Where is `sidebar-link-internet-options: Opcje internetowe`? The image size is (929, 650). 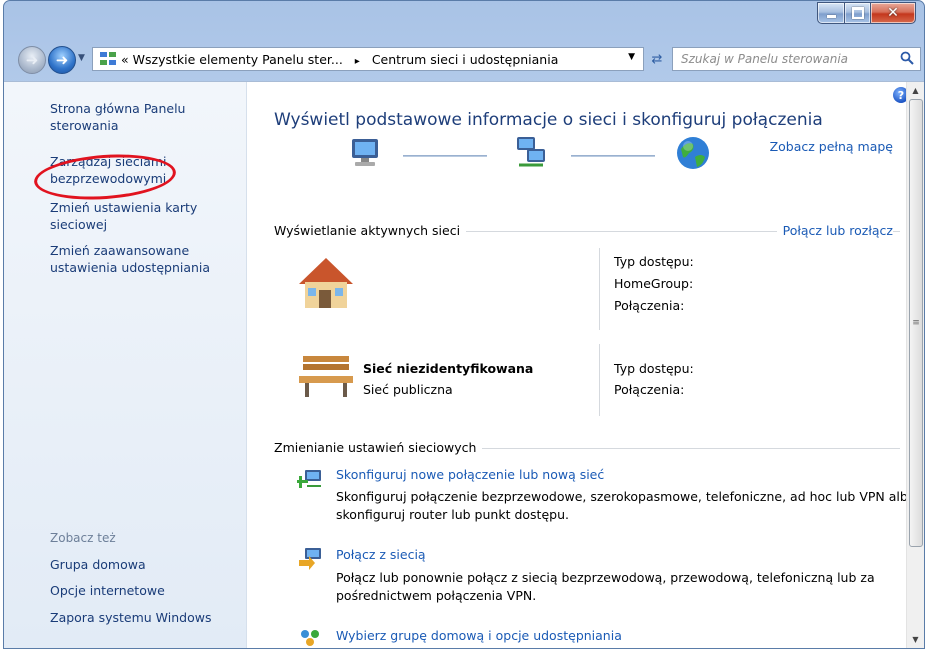 sidebar-link-internet-options: Opcje internetowe is located at coordinates (145, 590).